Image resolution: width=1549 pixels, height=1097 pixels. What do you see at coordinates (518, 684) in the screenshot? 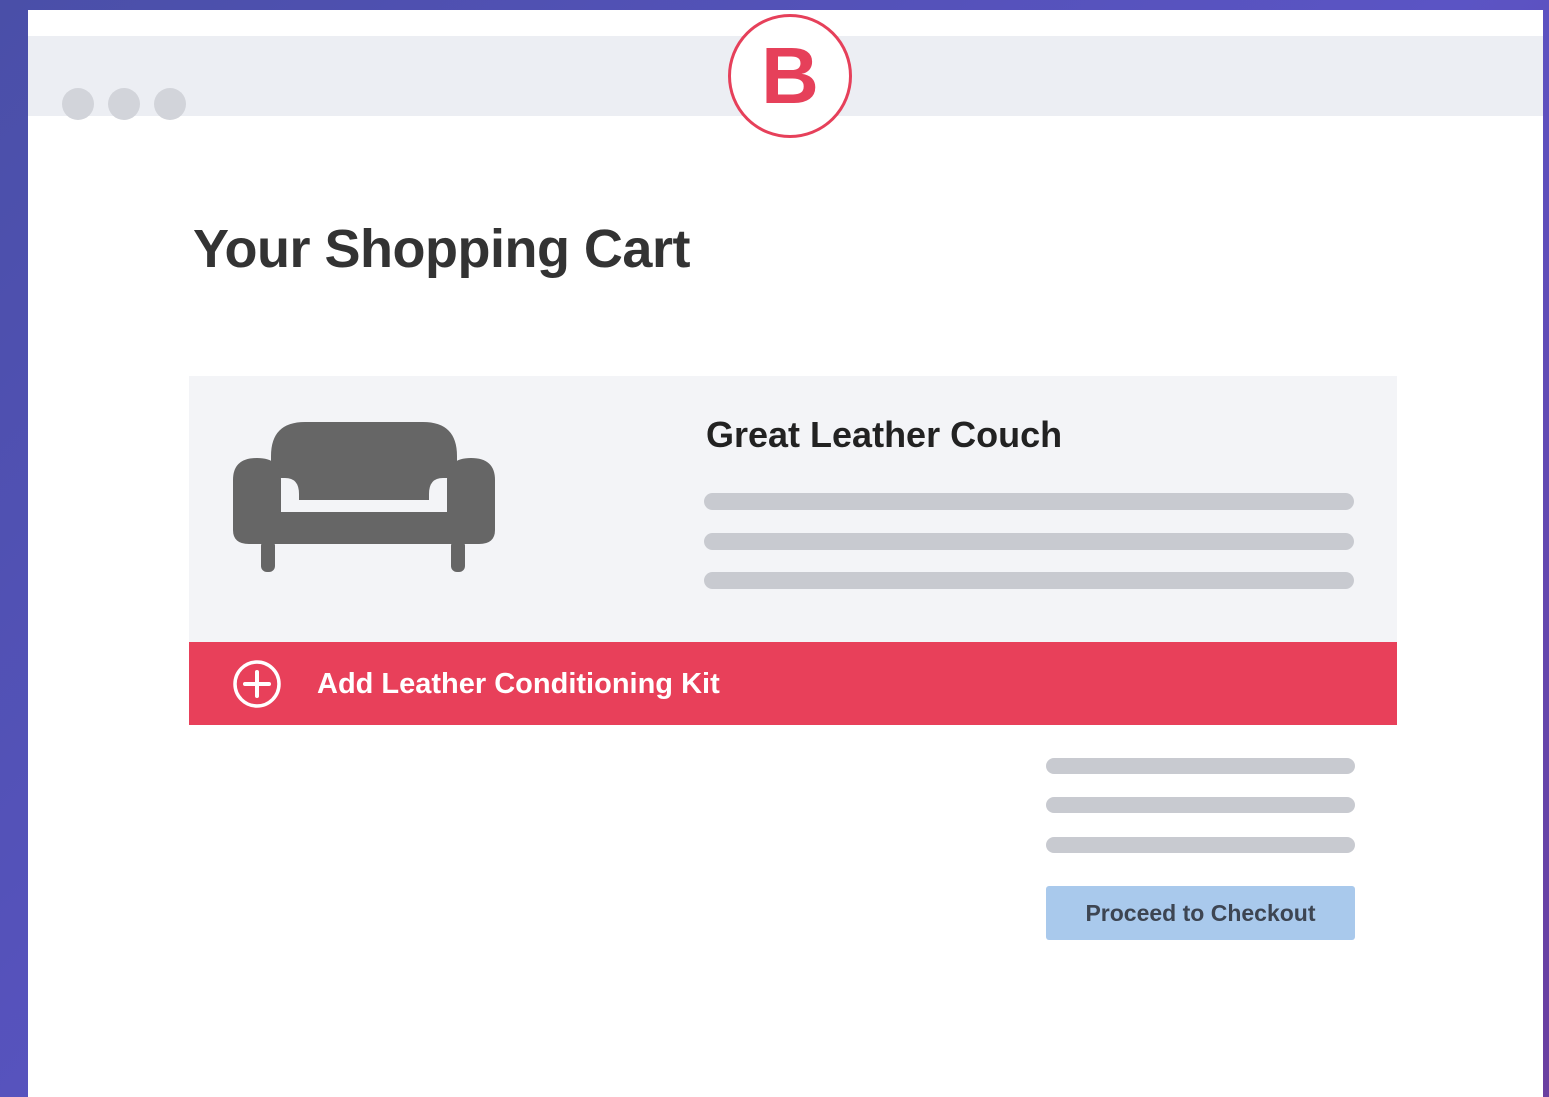
I see `addon-label: Add Leather Conditioning Kit` at bounding box center [518, 684].